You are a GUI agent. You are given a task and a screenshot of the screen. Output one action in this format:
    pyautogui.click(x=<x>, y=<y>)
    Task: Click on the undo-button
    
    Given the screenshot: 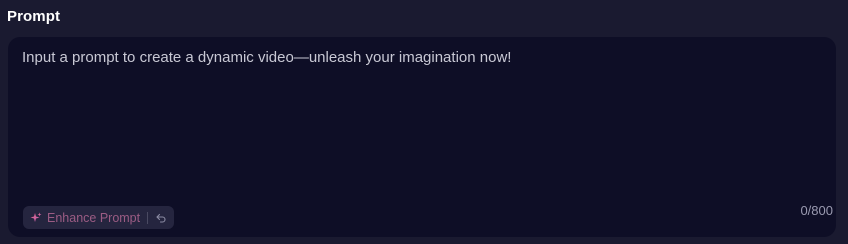 What is the action you would take?
    pyautogui.click(x=161, y=217)
    